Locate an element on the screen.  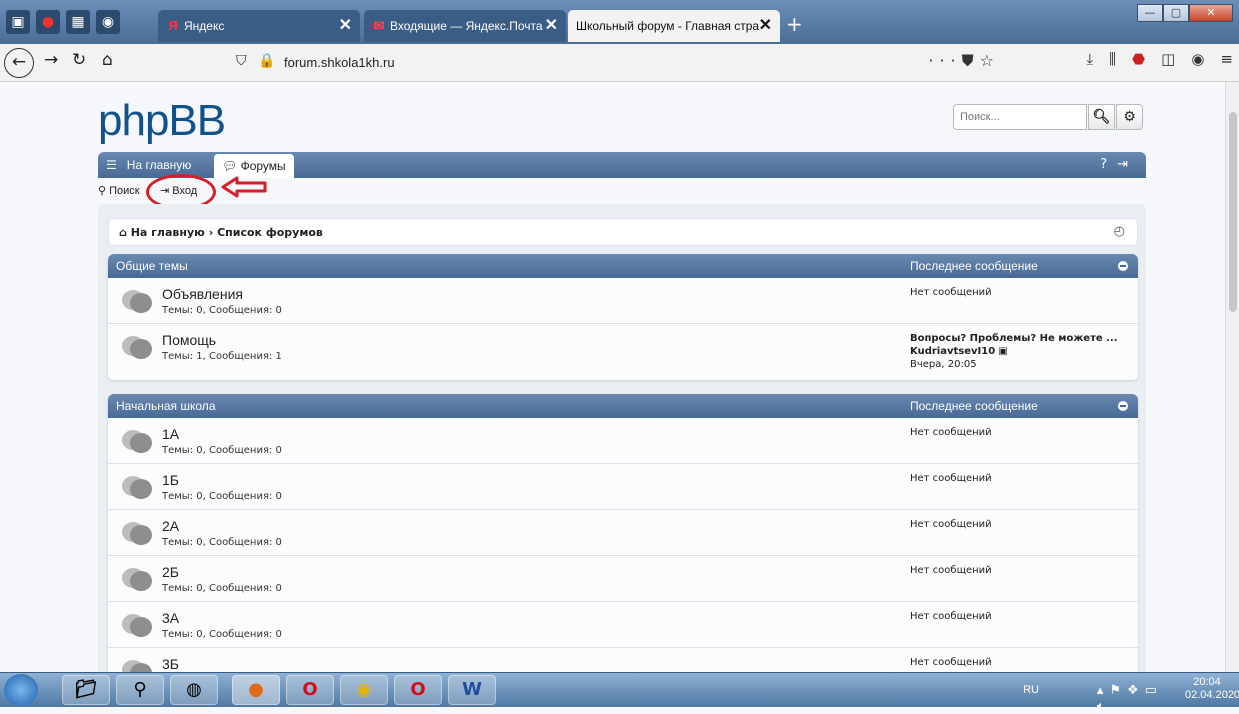
address-bar: ⛉ 🔒 forum.shkola1kh.ru ···⛊☆ is located at coordinates (616, 63).